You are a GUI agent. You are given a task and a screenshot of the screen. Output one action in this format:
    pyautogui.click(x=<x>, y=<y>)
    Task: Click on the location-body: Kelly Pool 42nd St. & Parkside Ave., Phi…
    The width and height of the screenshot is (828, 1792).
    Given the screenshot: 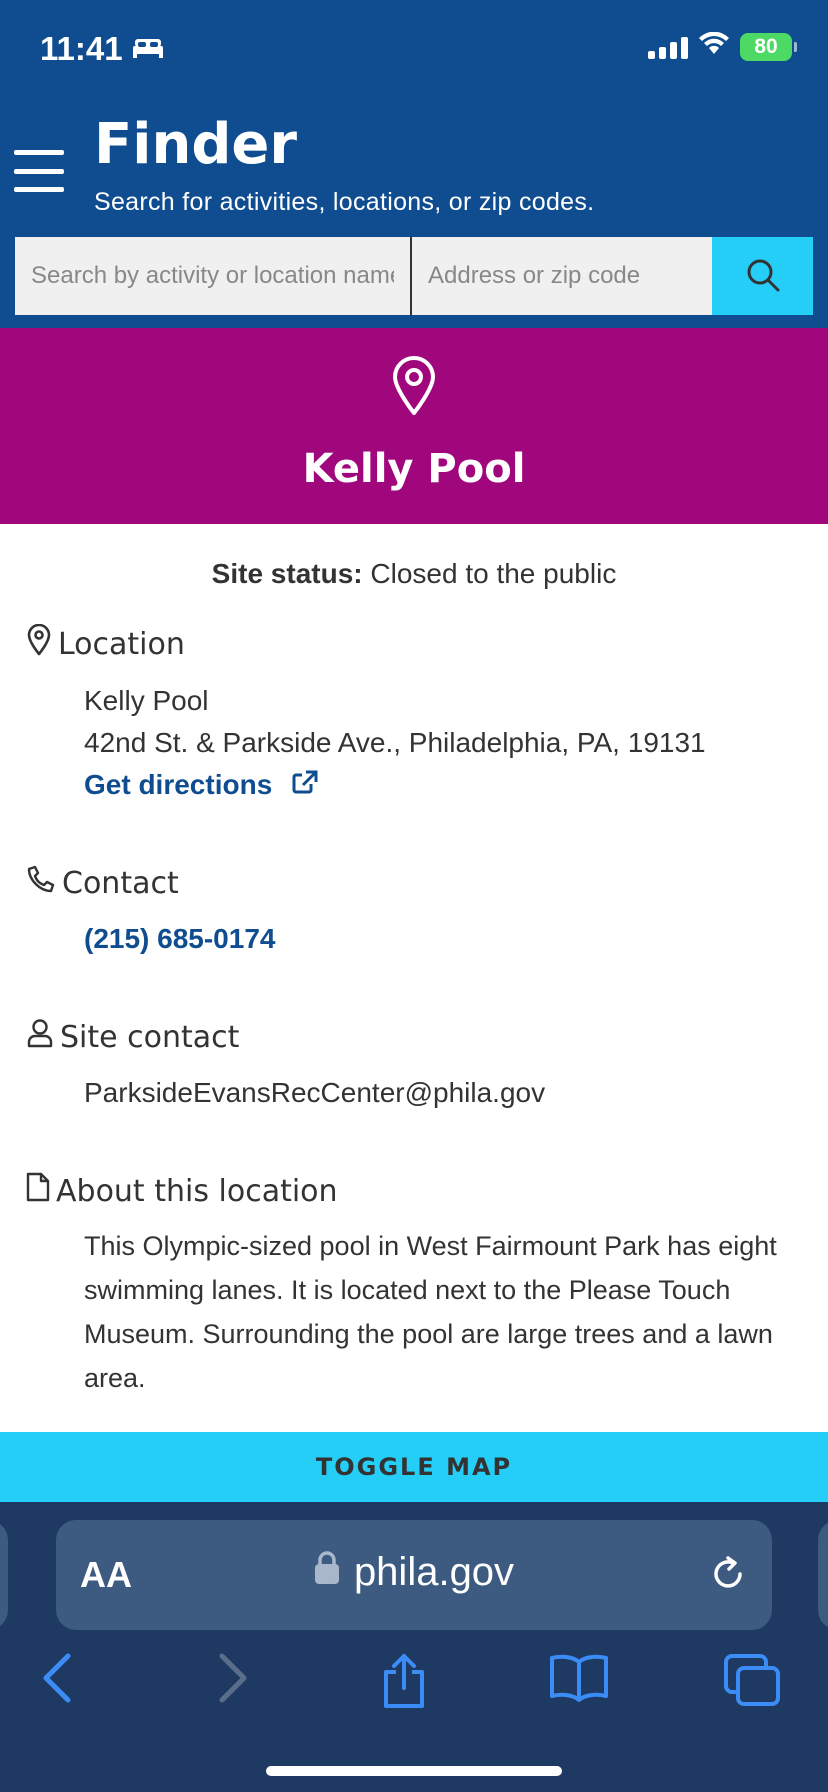 What is the action you would take?
    pyautogui.click(x=395, y=743)
    